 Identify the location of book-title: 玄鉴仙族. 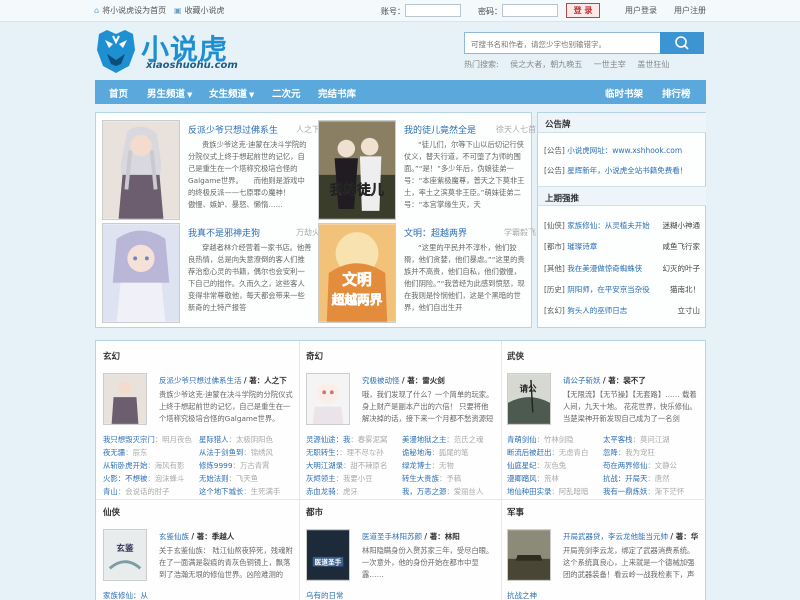
(174, 536).